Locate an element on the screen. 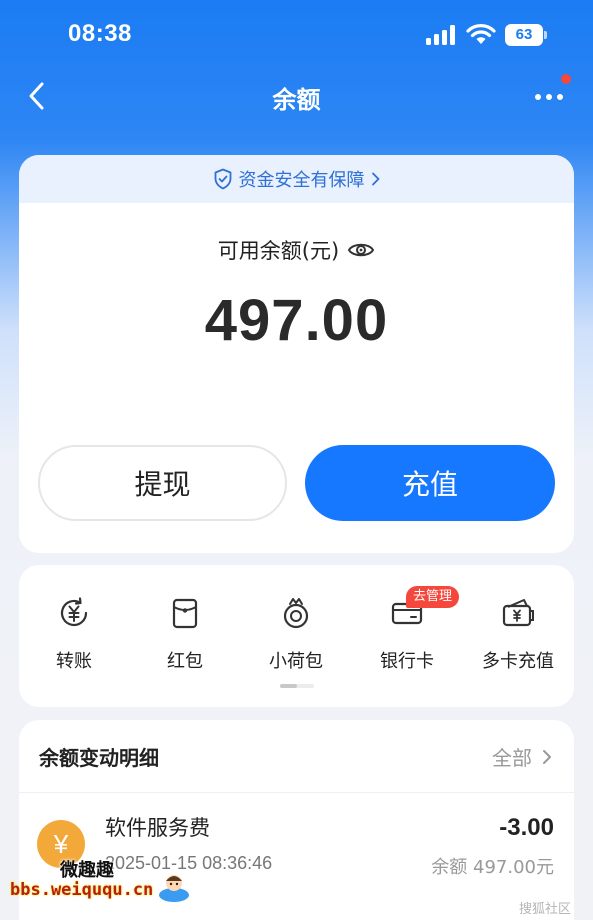  security-text: 资金安全有保障 is located at coordinates (301, 180).